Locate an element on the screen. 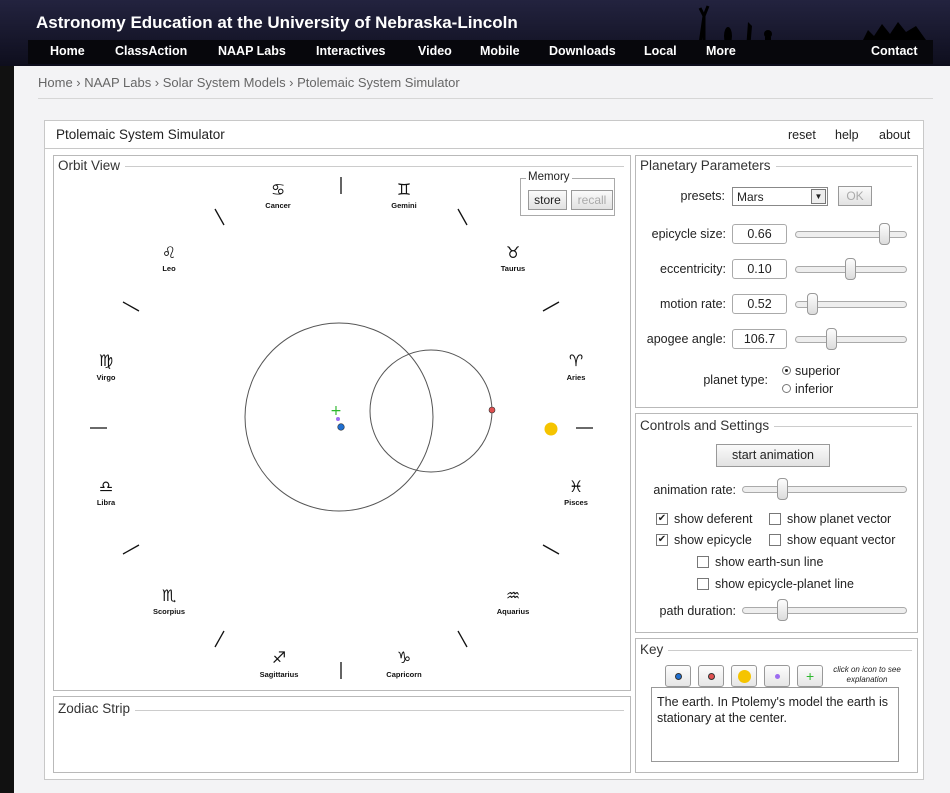  page-left-border is located at coordinates (7, 429).